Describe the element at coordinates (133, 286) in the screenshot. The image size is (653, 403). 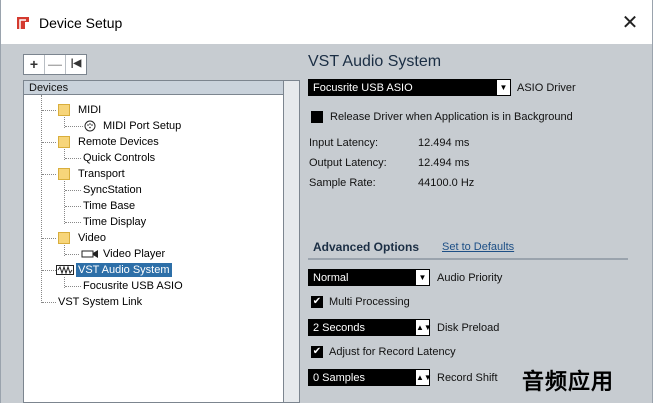
I see `tree-item-focusrite-usb-asio: Focusrite USB ASIO` at that location.